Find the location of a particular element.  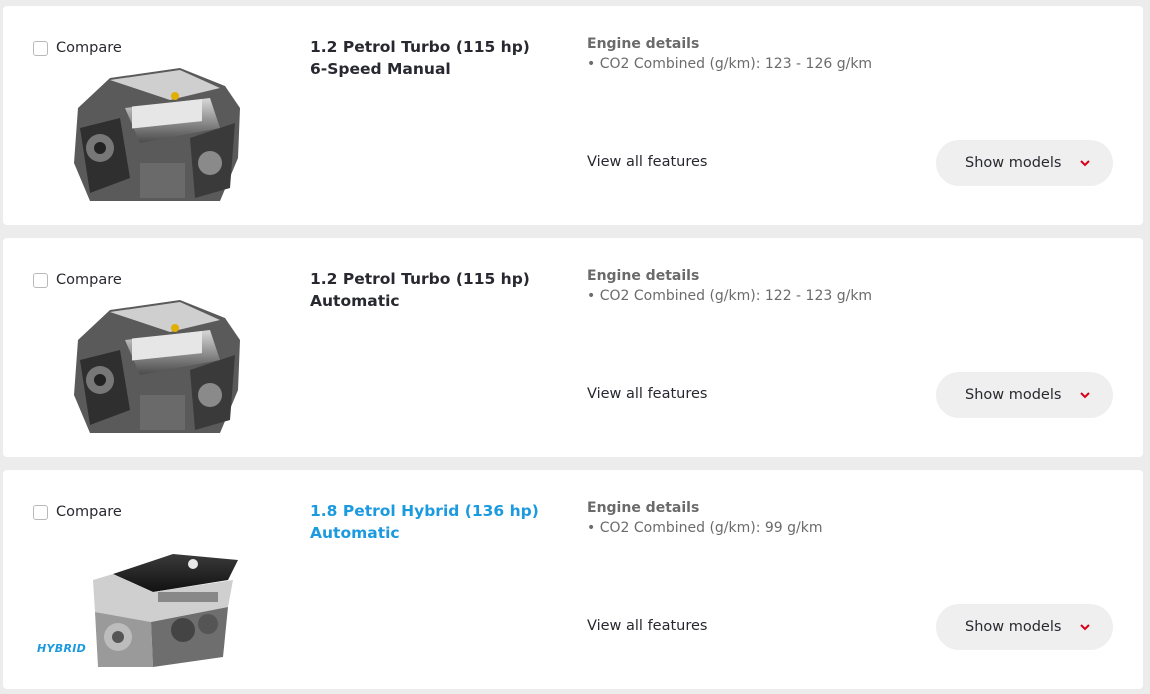

co2-value: • CO2 Combined (g/km): 122 - 123 g/km is located at coordinates (730, 296).